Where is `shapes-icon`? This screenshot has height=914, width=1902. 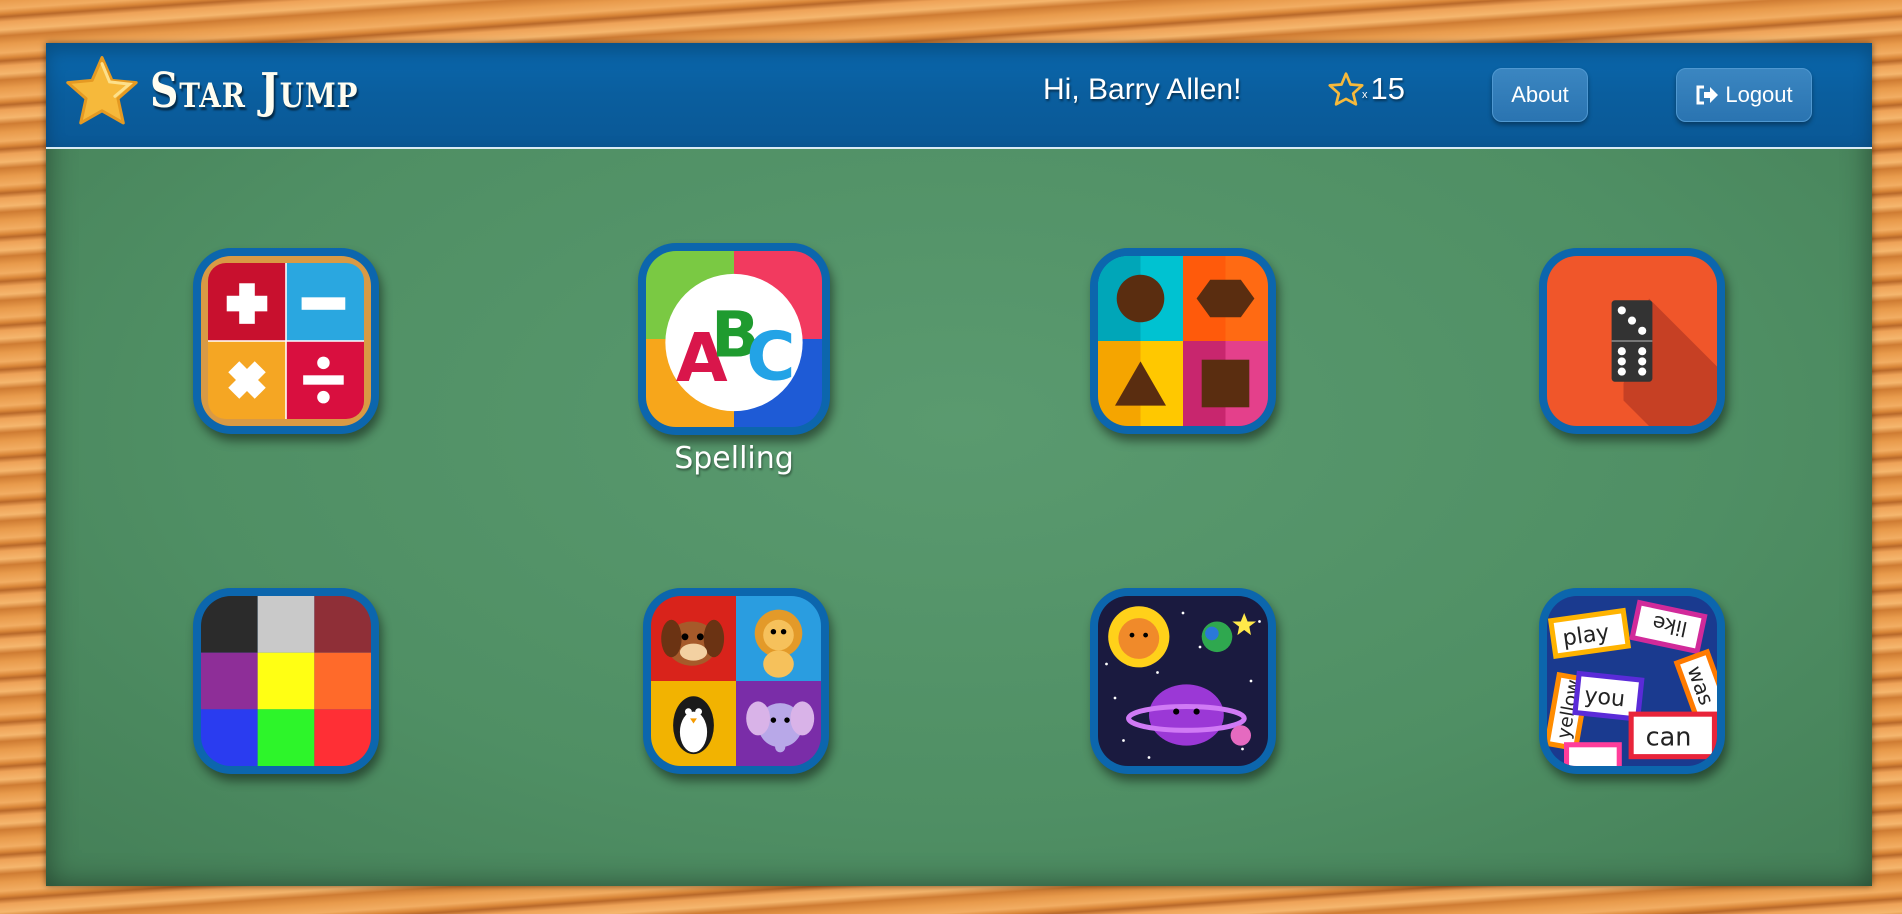
shapes-icon is located at coordinates (1183, 341).